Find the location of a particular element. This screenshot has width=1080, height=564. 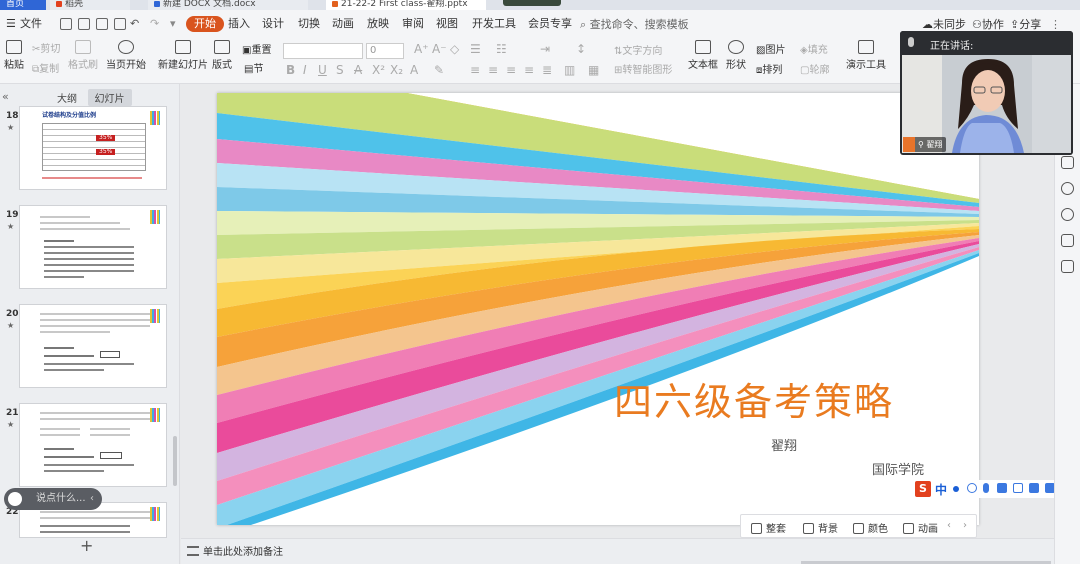

command-search: ⌕ 查找命令、搜索模板 is located at coordinates (634, 25).